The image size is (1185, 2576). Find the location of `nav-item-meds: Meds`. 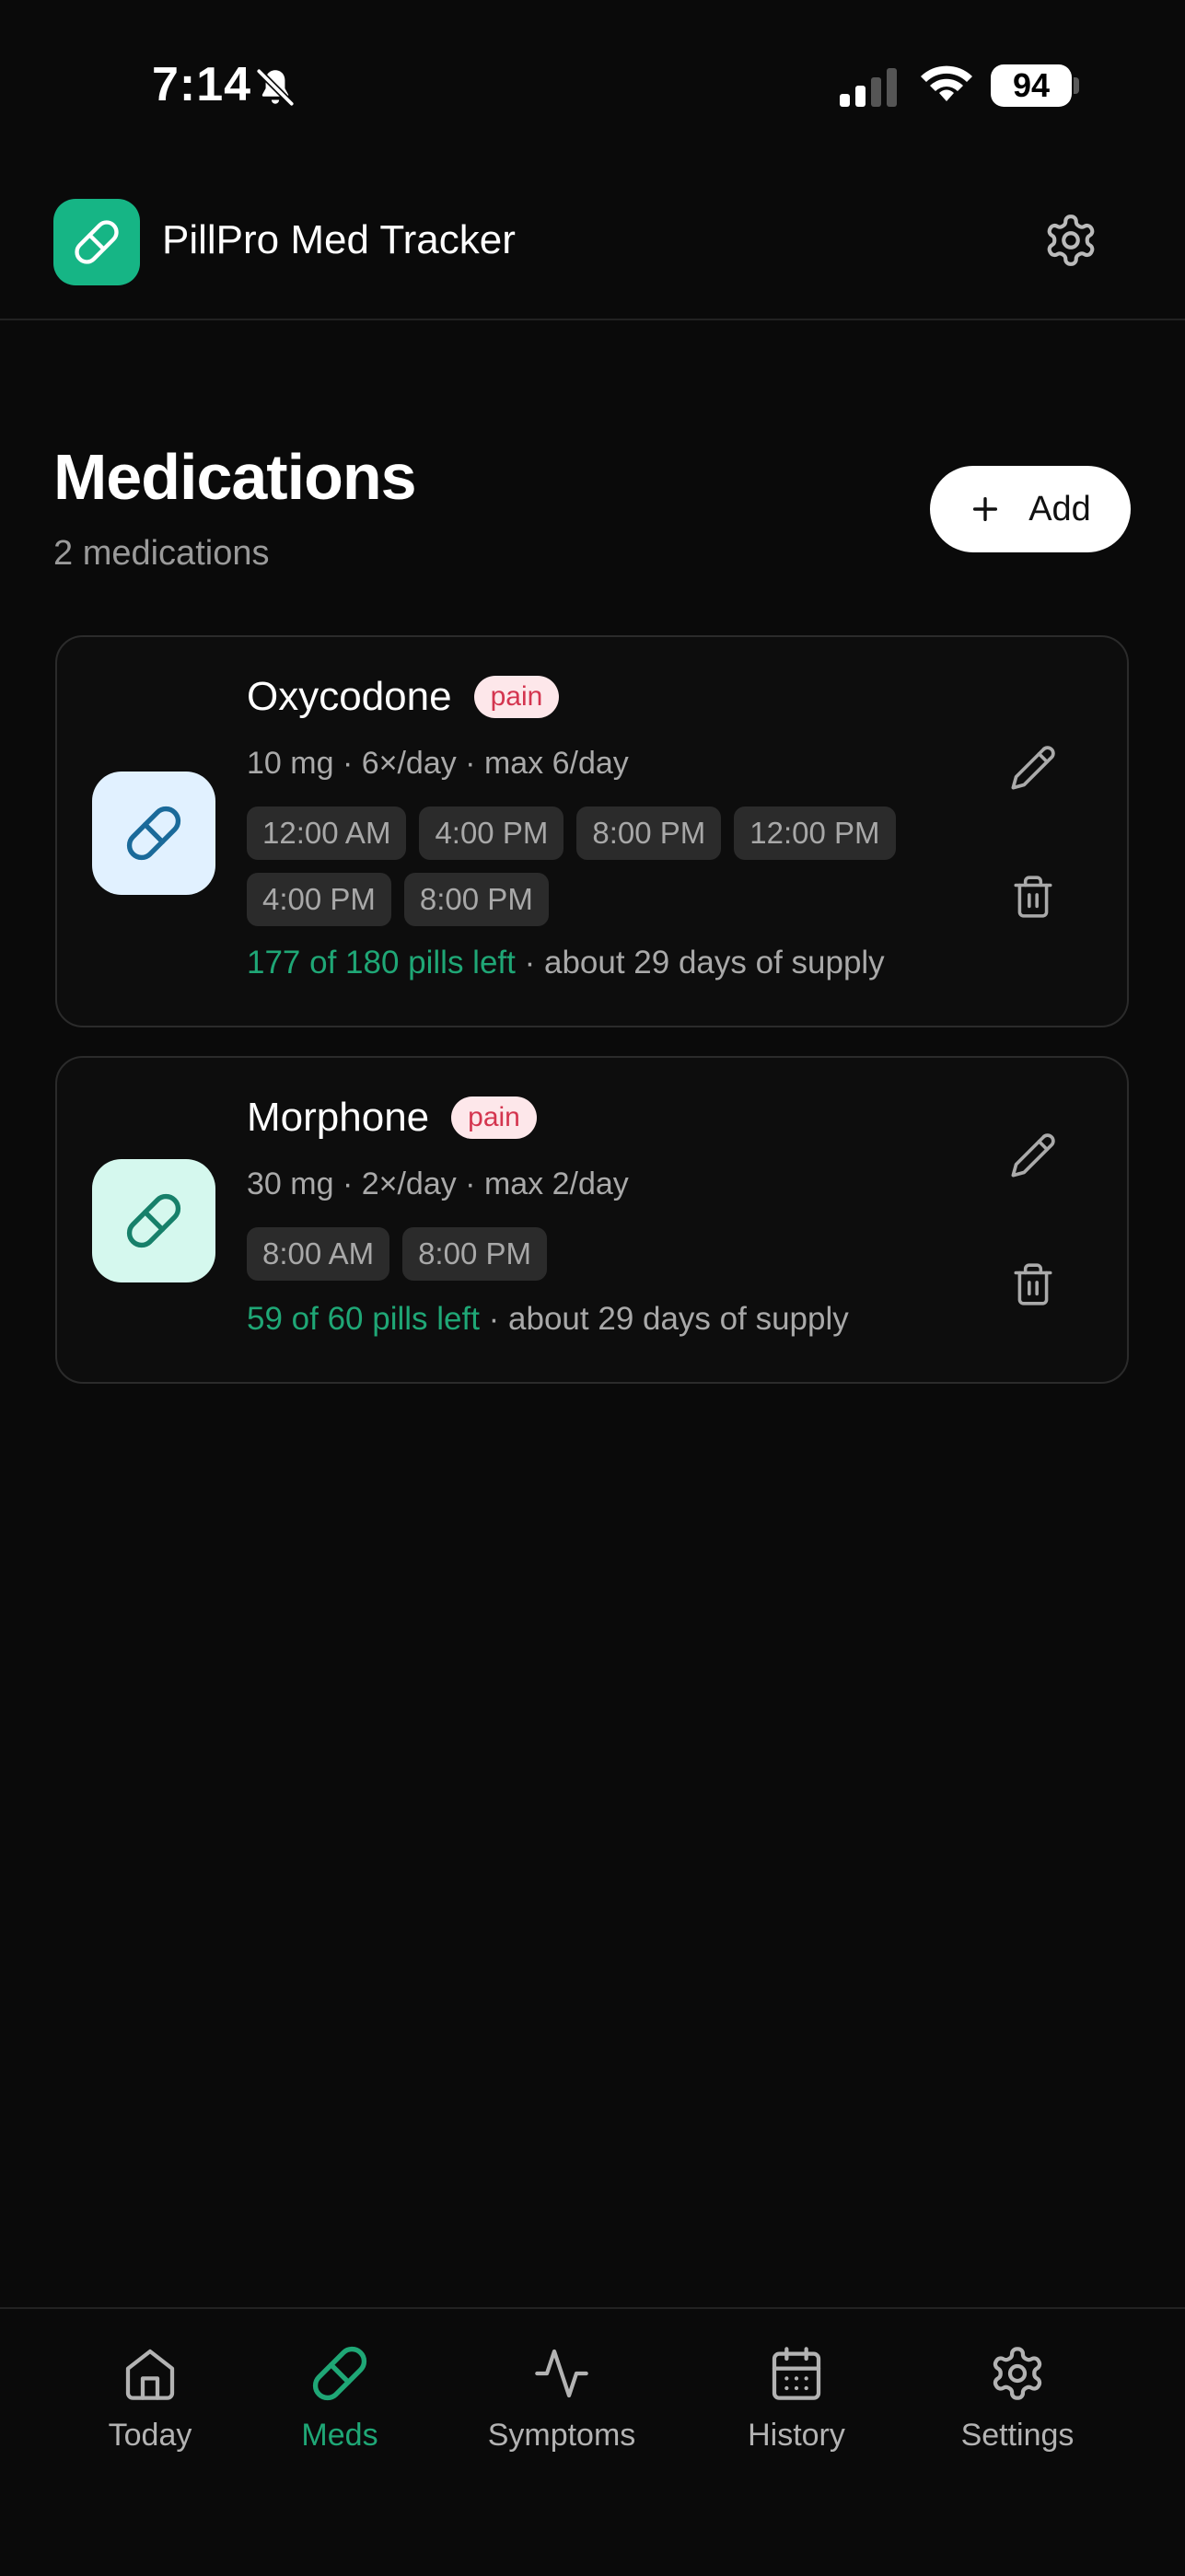

nav-item-meds: Meds is located at coordinates (340, 2399).